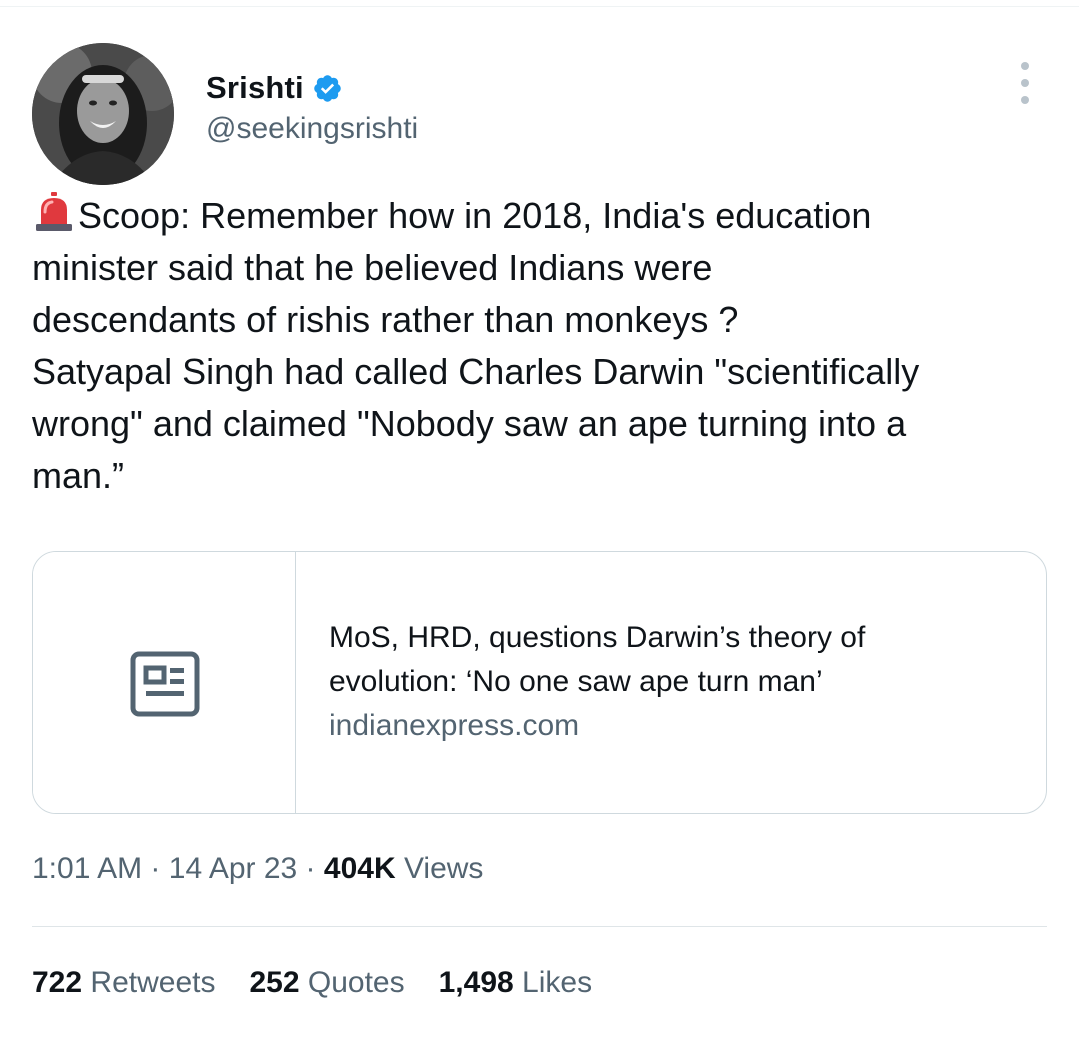 The width and height of the screenshot is (1079, 1043). What do you see at coordinates (557, 982) in the screenshot?
I see `likes-label: Likes` at bounding box center [557, 982].